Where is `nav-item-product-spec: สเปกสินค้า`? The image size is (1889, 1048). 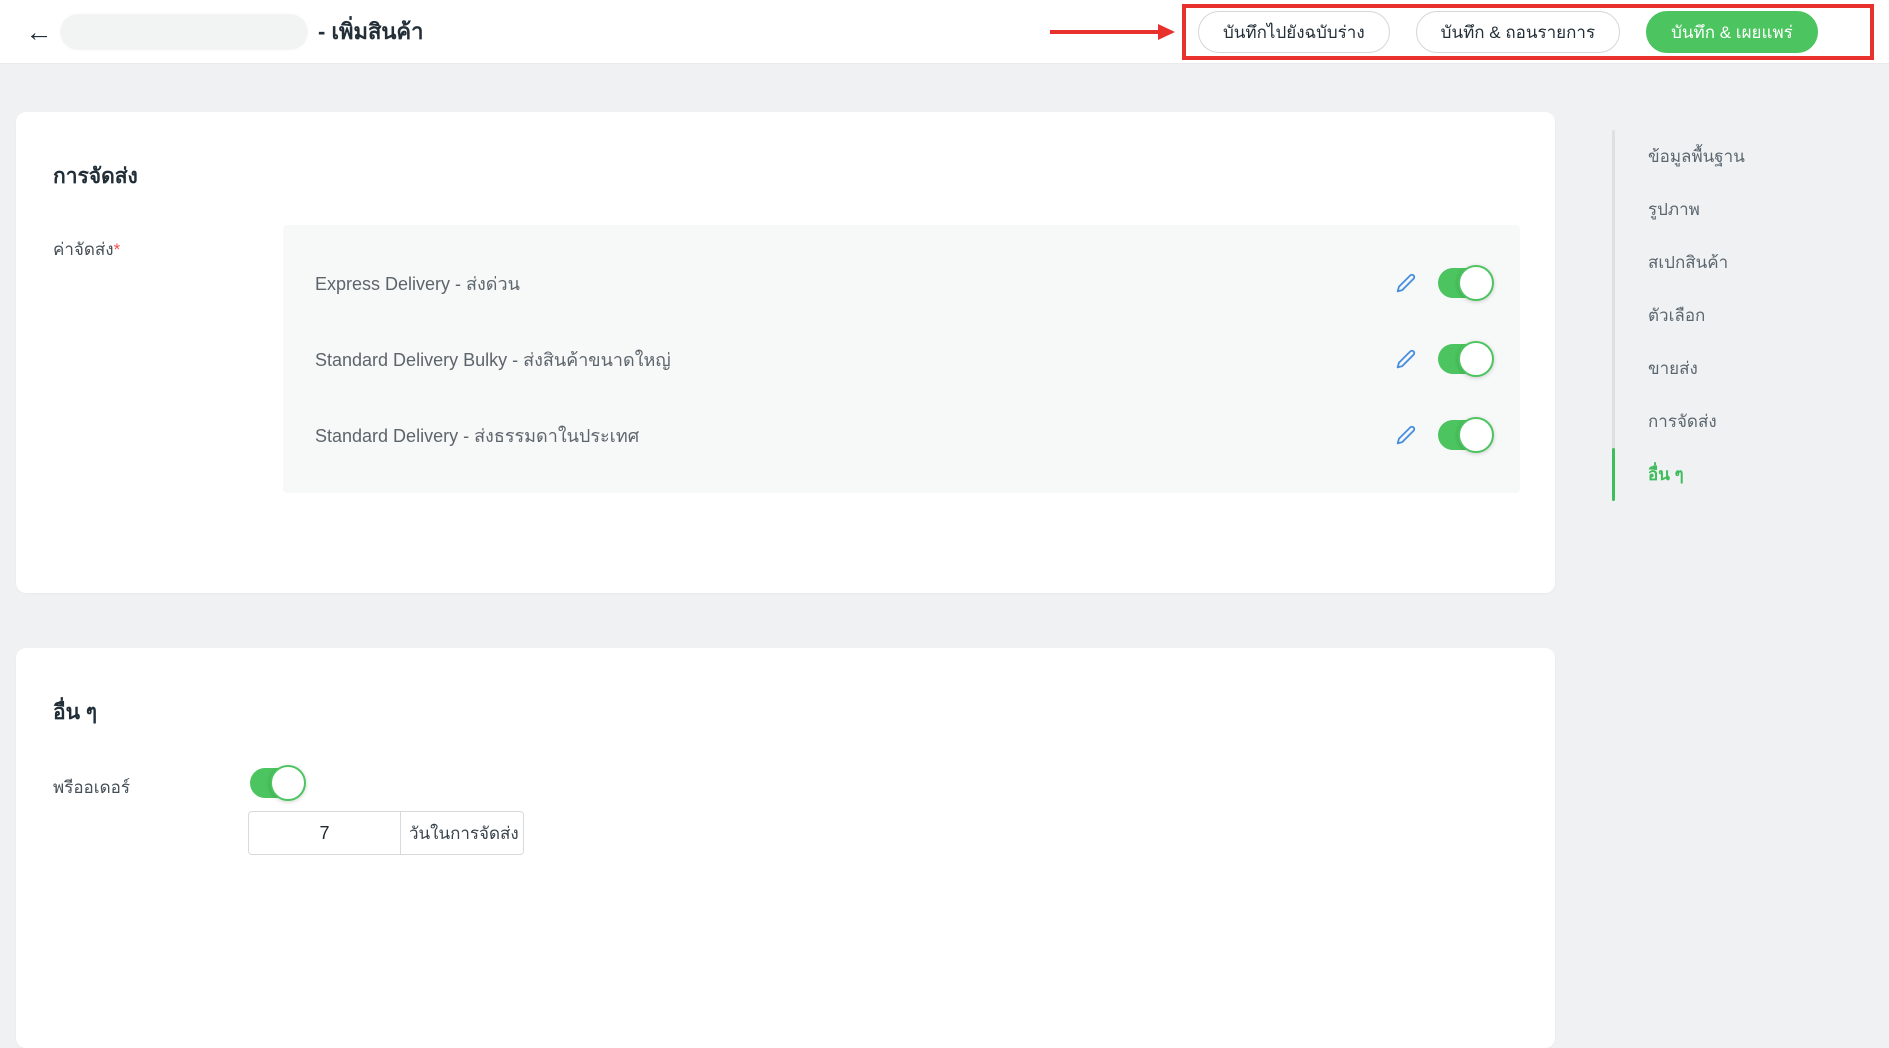
nav-item-product-spec: สเปกสินค้า is located at coordinates (1747, 262).